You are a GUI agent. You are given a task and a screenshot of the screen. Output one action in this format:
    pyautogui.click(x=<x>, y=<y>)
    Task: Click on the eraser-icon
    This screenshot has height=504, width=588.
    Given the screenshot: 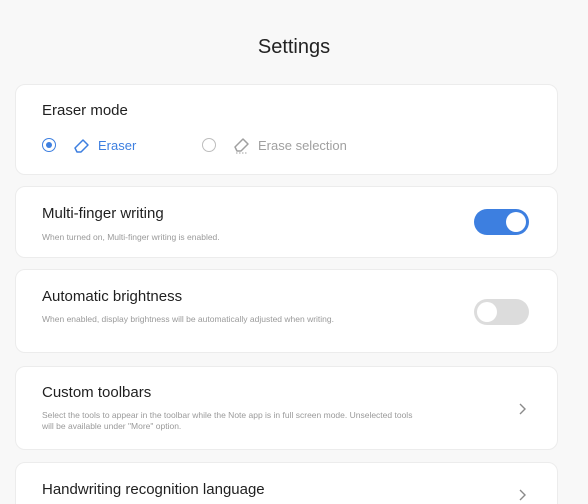 What is the action you would take?
    pyautogui.click(x=81, y=146)
    